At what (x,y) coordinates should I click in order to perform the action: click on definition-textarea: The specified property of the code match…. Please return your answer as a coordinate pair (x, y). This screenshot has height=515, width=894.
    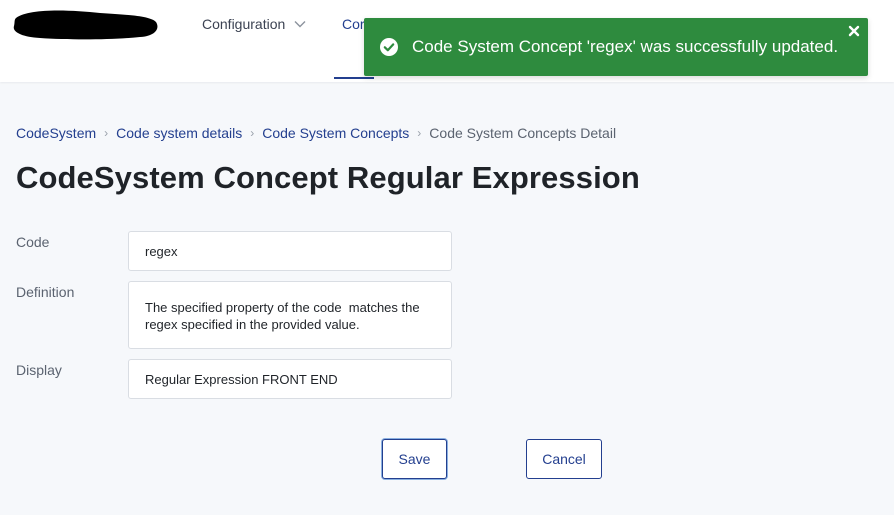
    Looking at the image, I should click on (290, 315).